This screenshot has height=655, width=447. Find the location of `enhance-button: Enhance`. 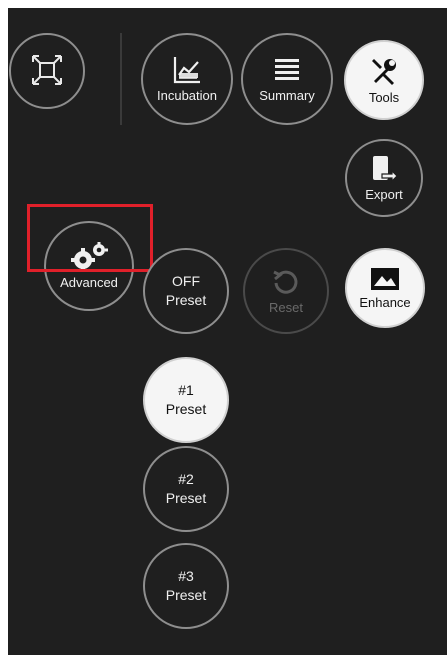

enhance-button: Enhance is located at coordinates (385, 288).